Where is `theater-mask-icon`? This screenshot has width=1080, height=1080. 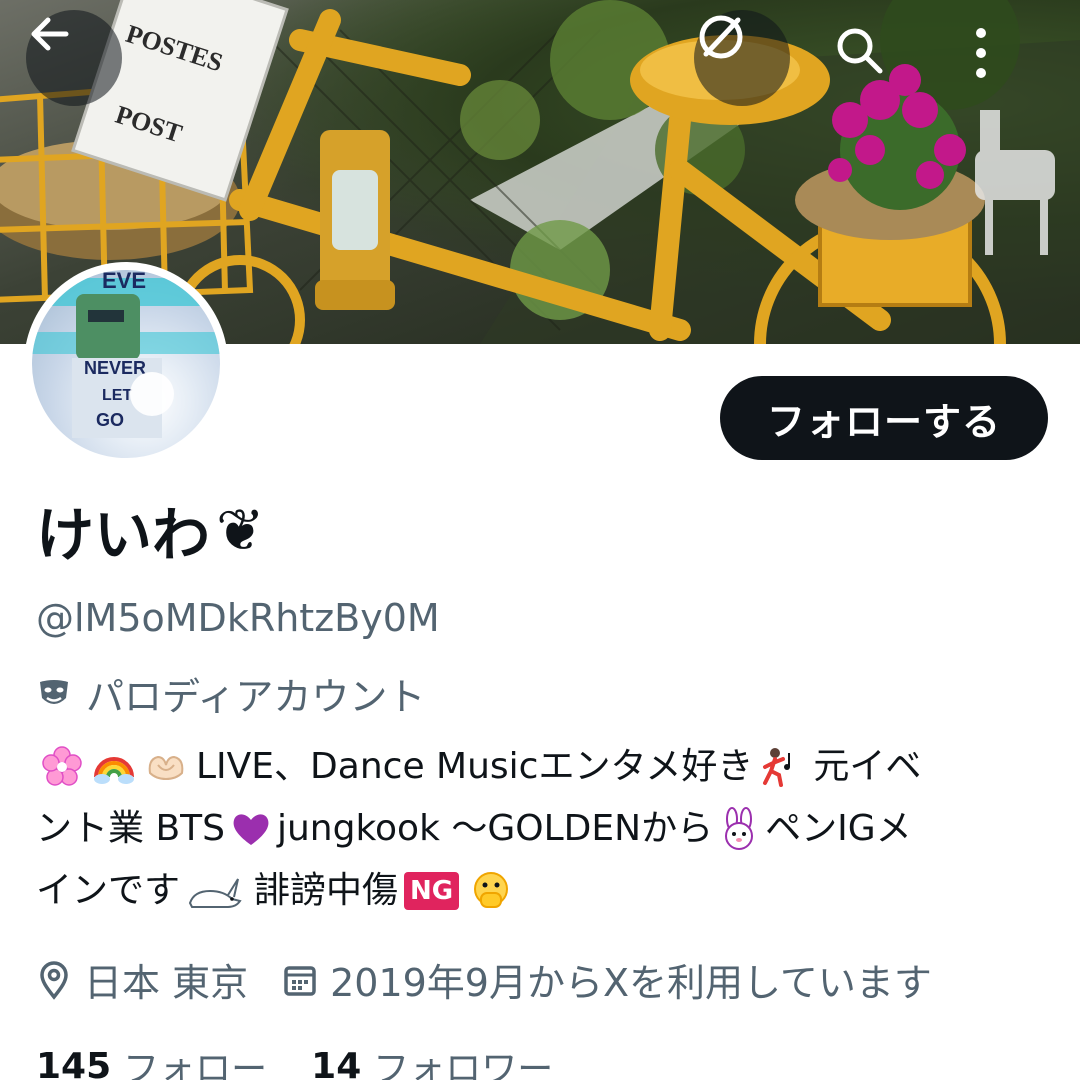
theater-mask-icon is located at coordinates (54, 691).